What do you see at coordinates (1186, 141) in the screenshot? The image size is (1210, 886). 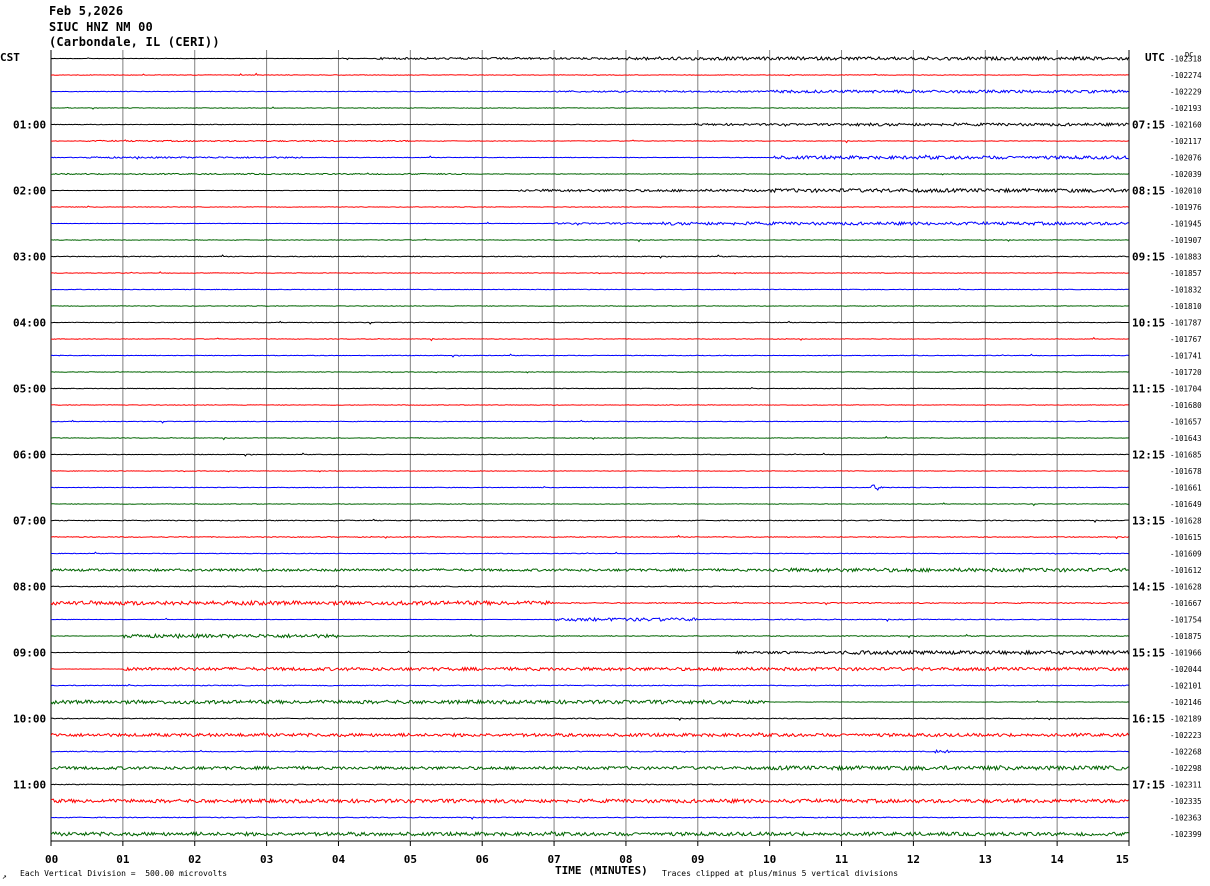 I see `dc-offset-label: -102117` at bounding box center [1186, 141].